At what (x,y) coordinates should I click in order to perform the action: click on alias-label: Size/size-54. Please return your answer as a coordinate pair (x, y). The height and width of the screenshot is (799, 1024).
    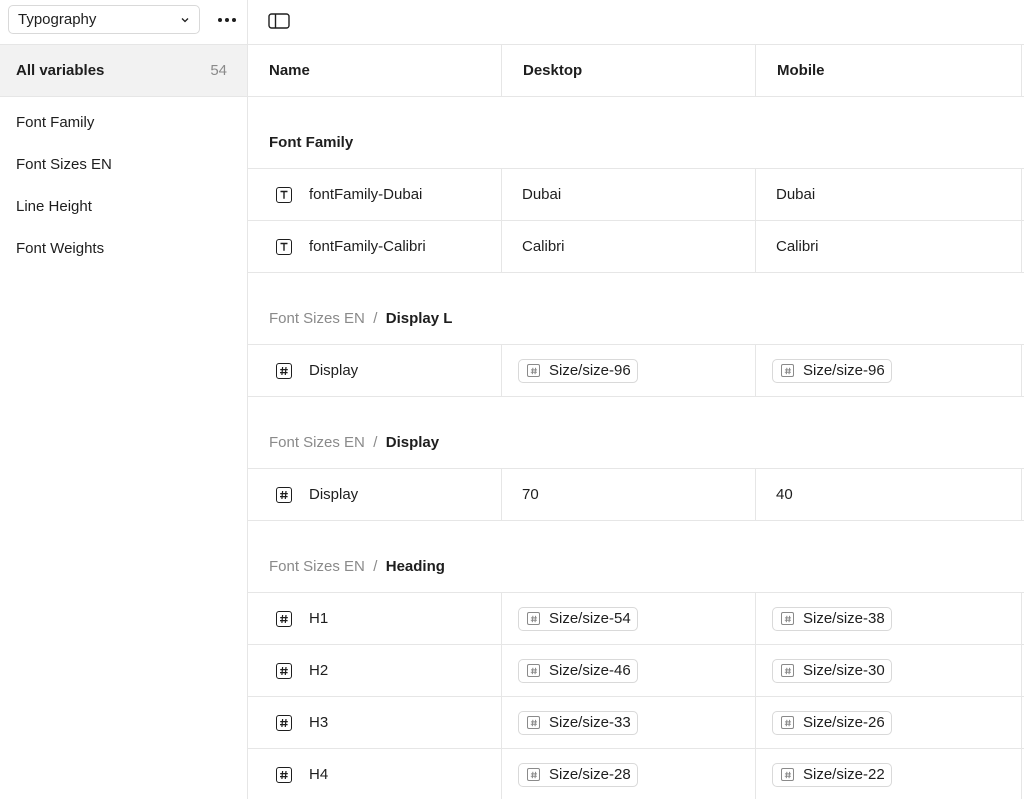
    Looking at the image, I should click on (590, 618).